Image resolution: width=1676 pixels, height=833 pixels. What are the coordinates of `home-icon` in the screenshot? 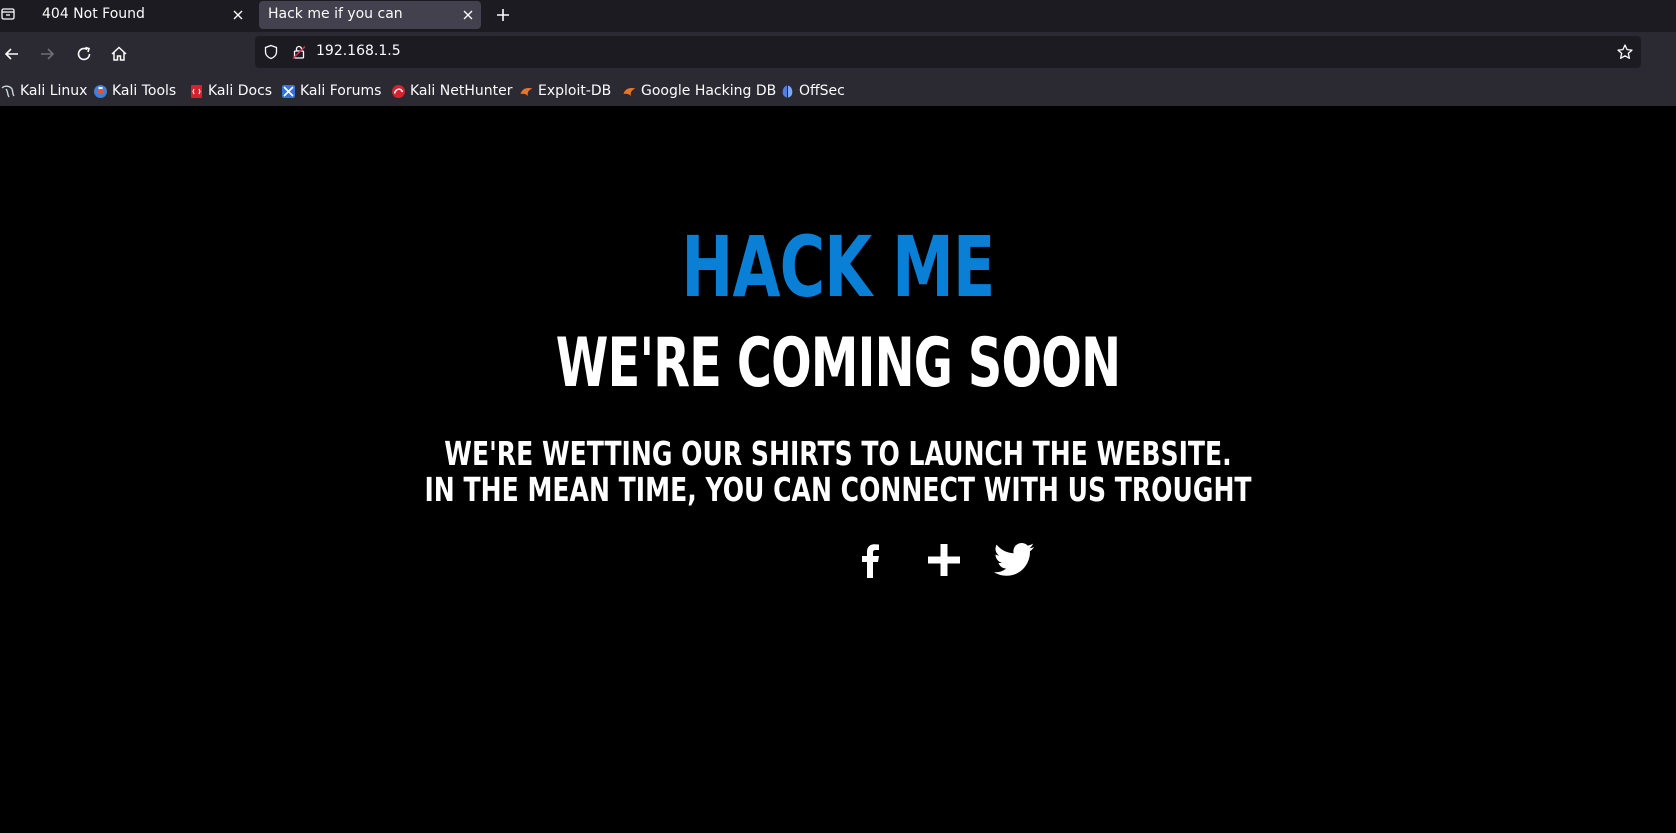 It's located at (119, 54).